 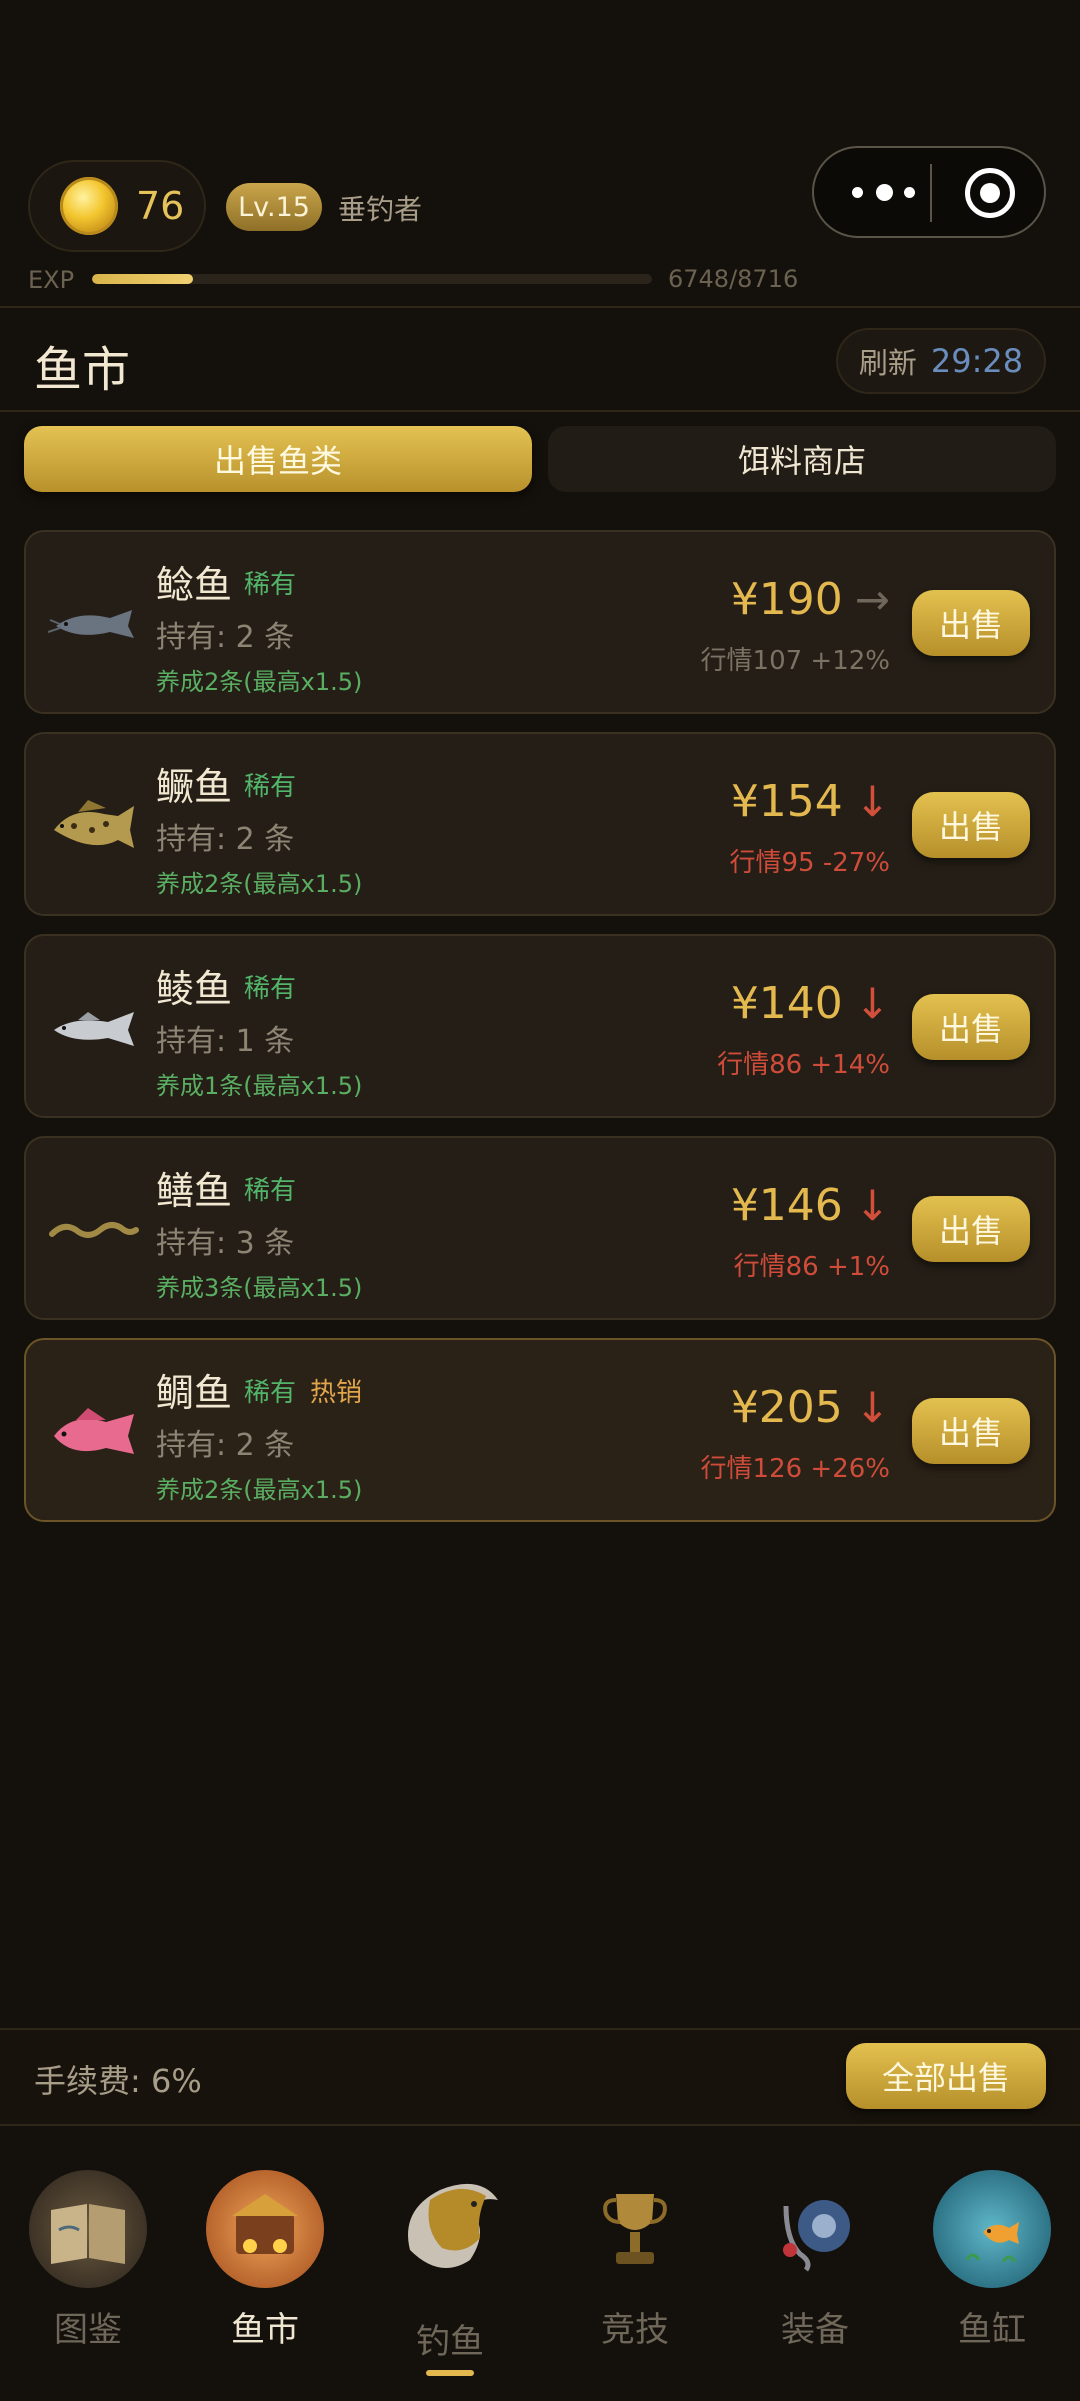 I want to click on fish-name: 鲶鱼, so click(x=194, y=585).